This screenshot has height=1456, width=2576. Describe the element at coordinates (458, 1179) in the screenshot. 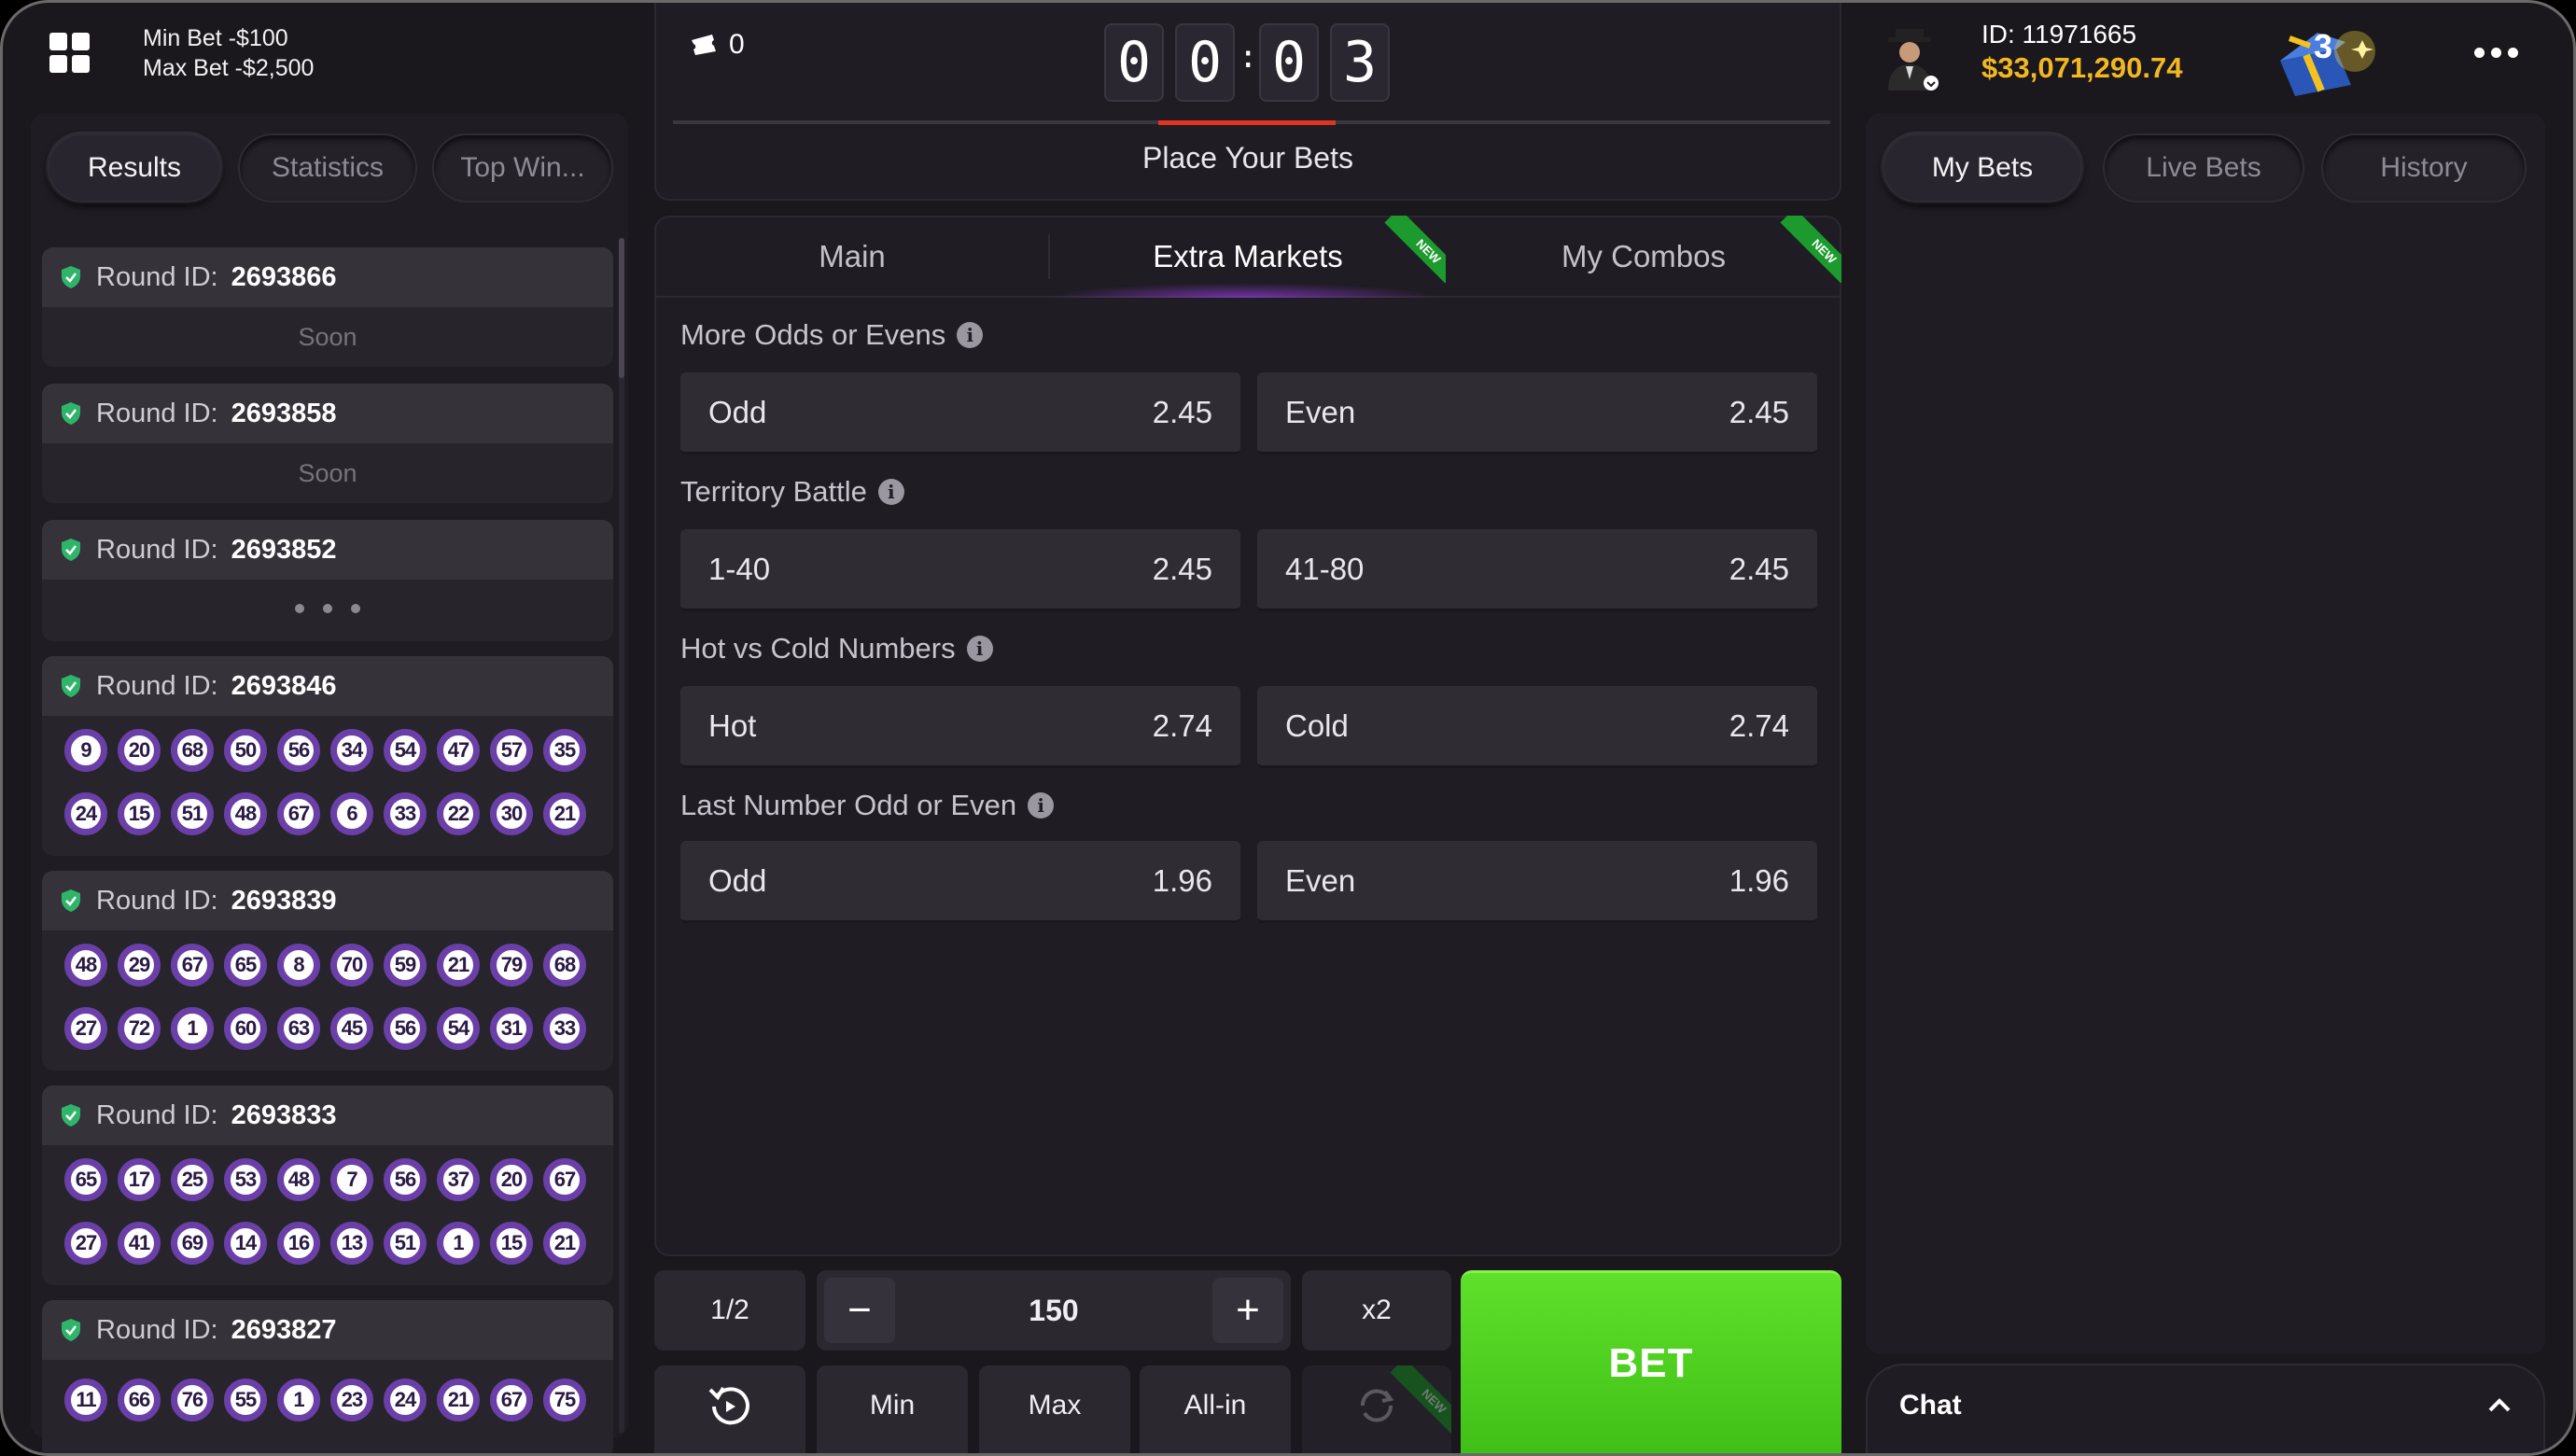

I see `ball: 37` at that location.